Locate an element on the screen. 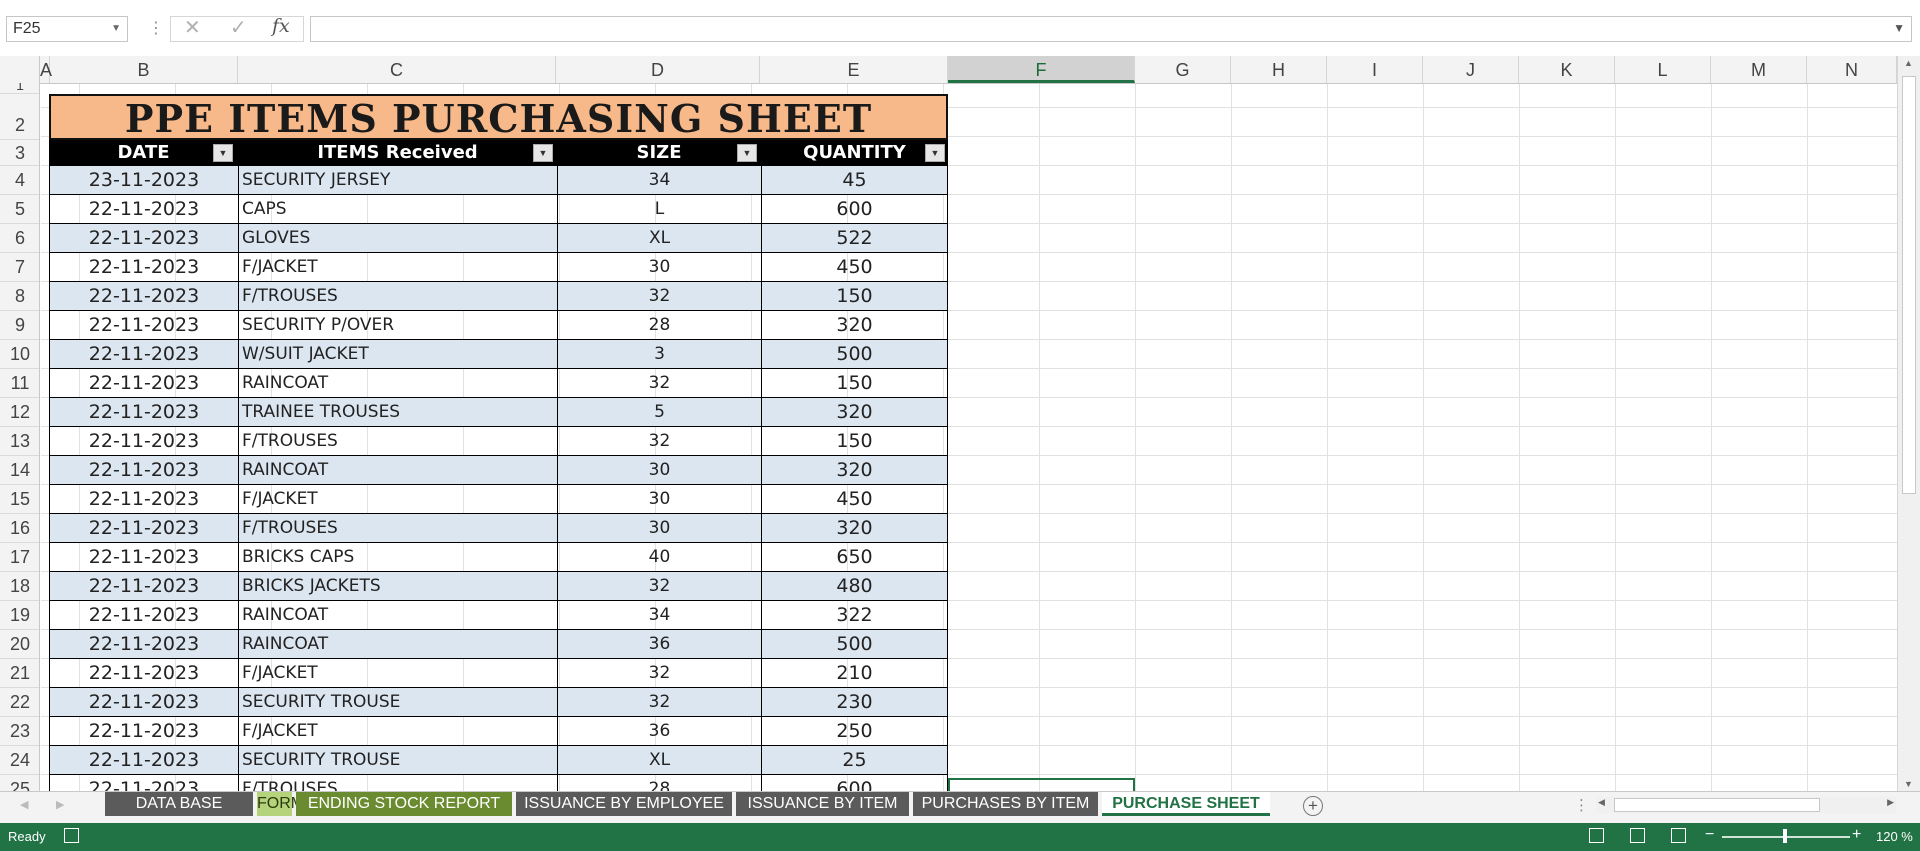  cell-size: 30 is located at coordinates (659, 499).